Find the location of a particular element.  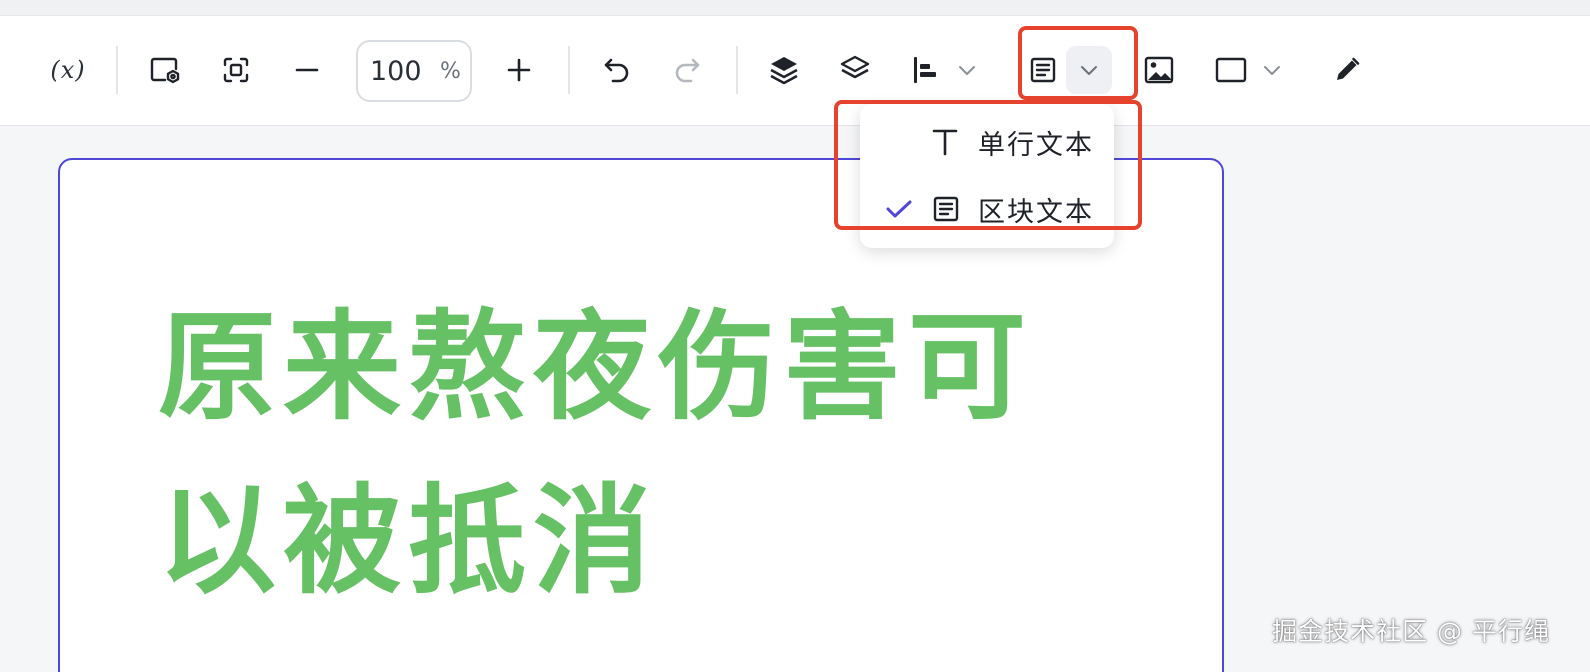

zoom-unit: % is located at coordinates (450, 71).